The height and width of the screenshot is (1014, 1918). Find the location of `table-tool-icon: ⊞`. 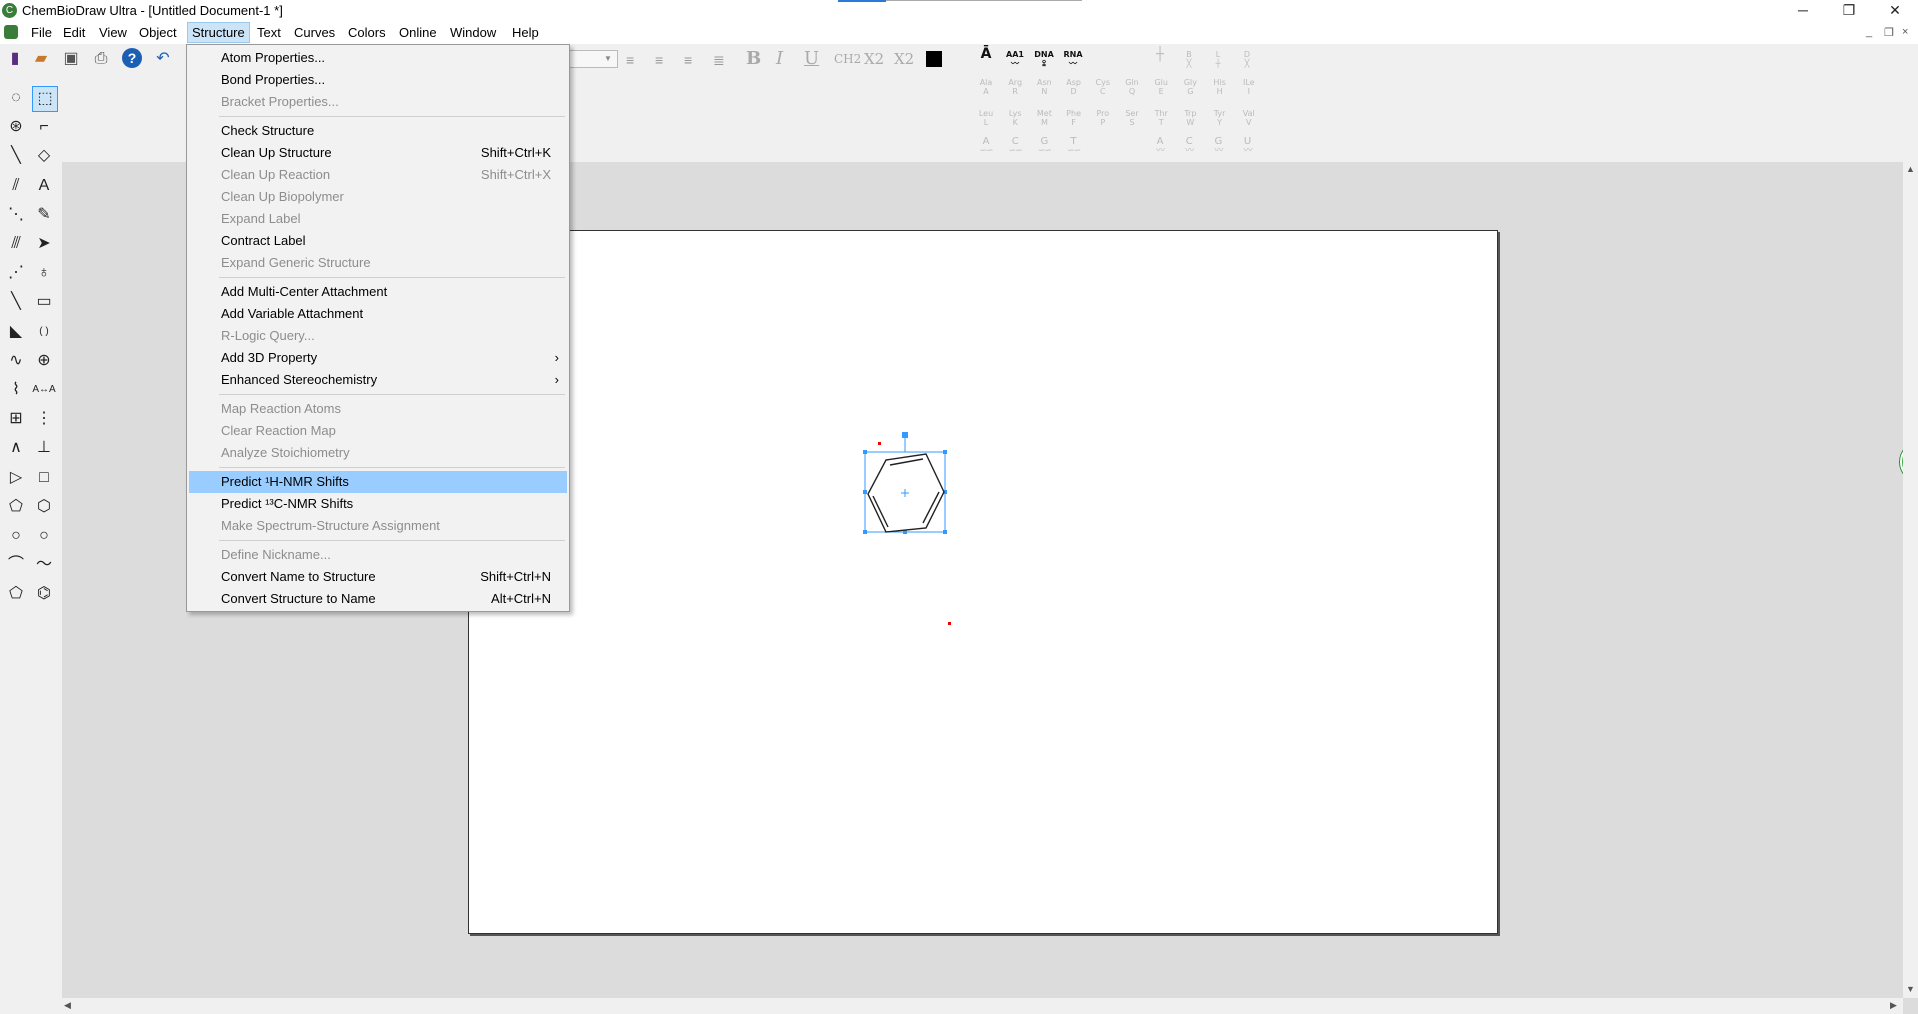

table-tool-icon: ⊞ is located at coordinates (16, 419).